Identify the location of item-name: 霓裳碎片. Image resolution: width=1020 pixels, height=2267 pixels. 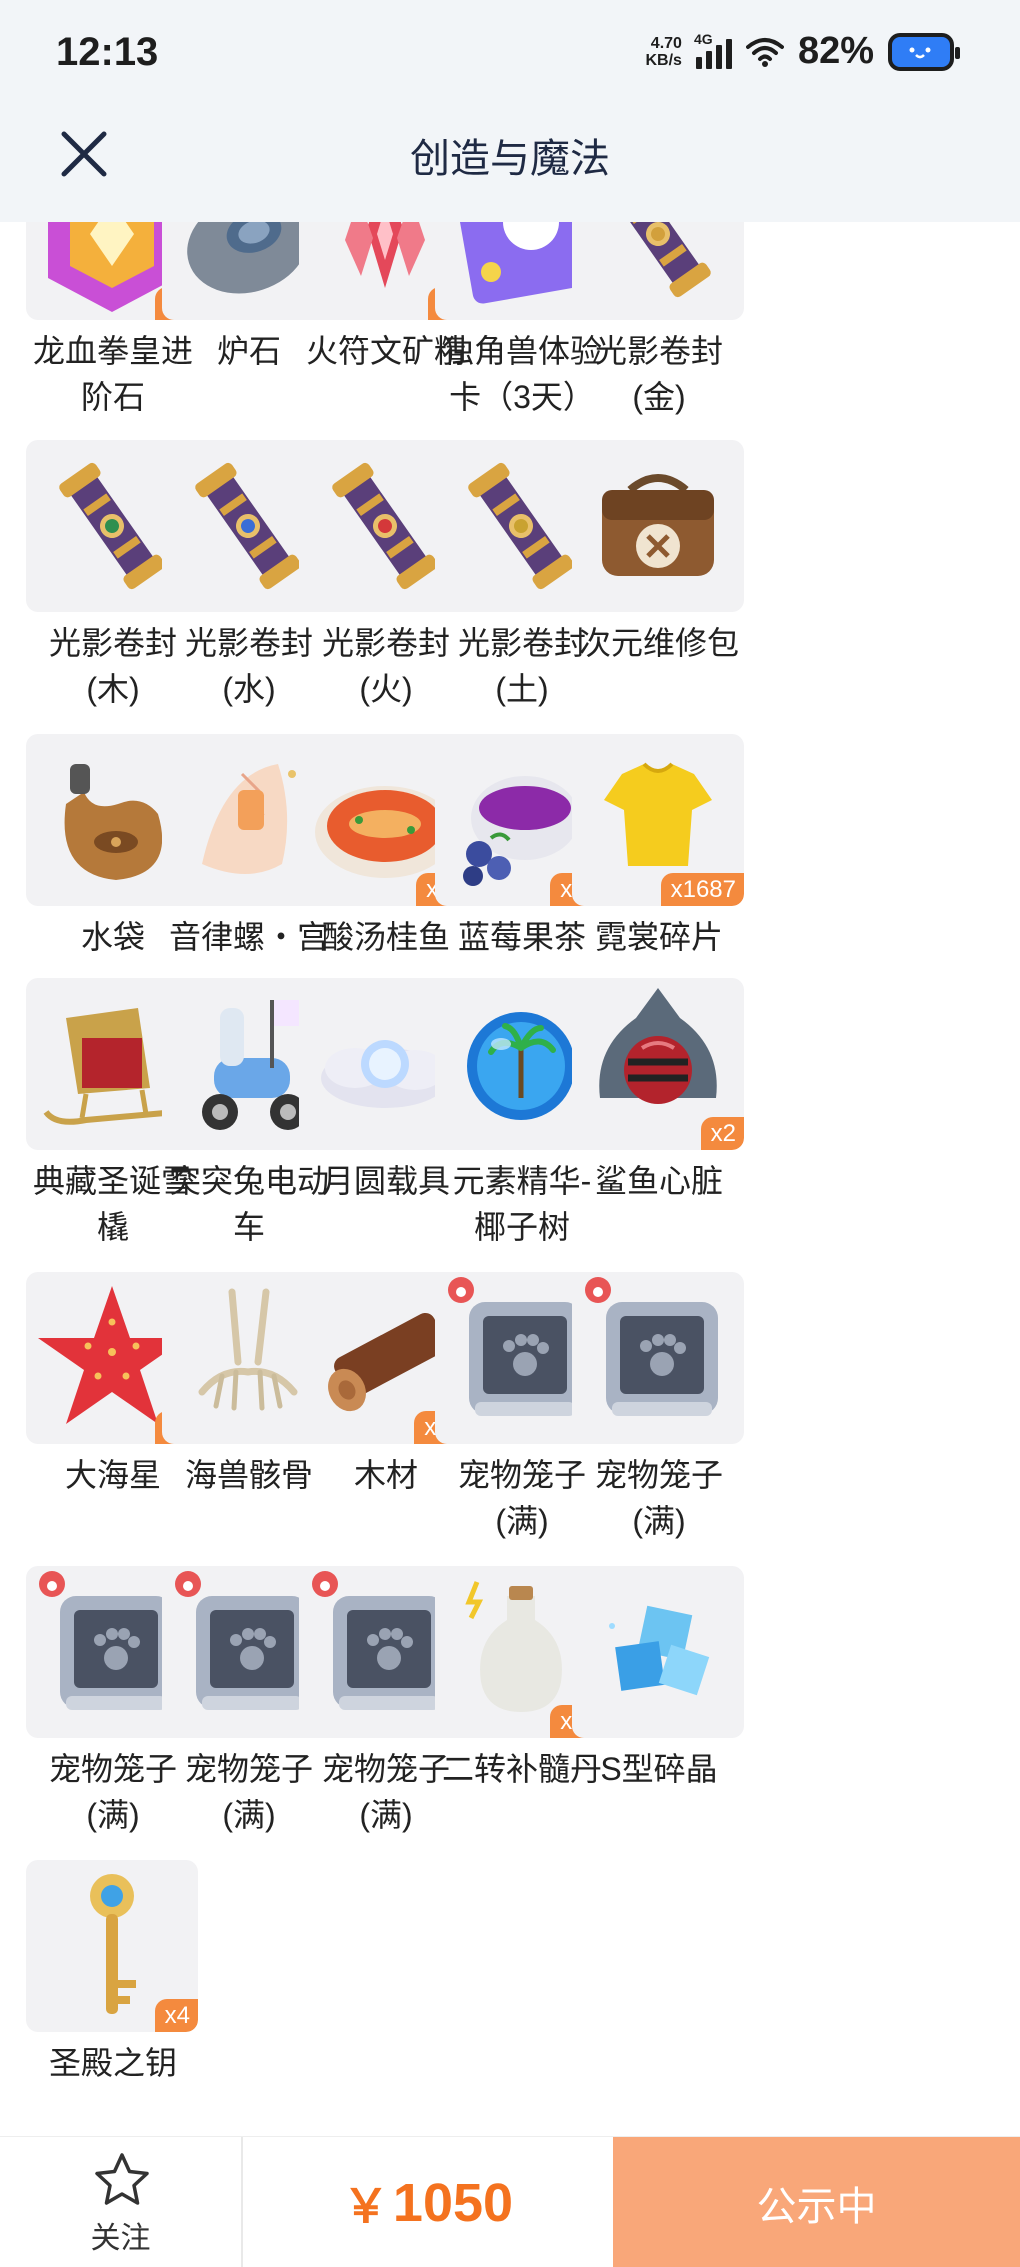
(659, 937).